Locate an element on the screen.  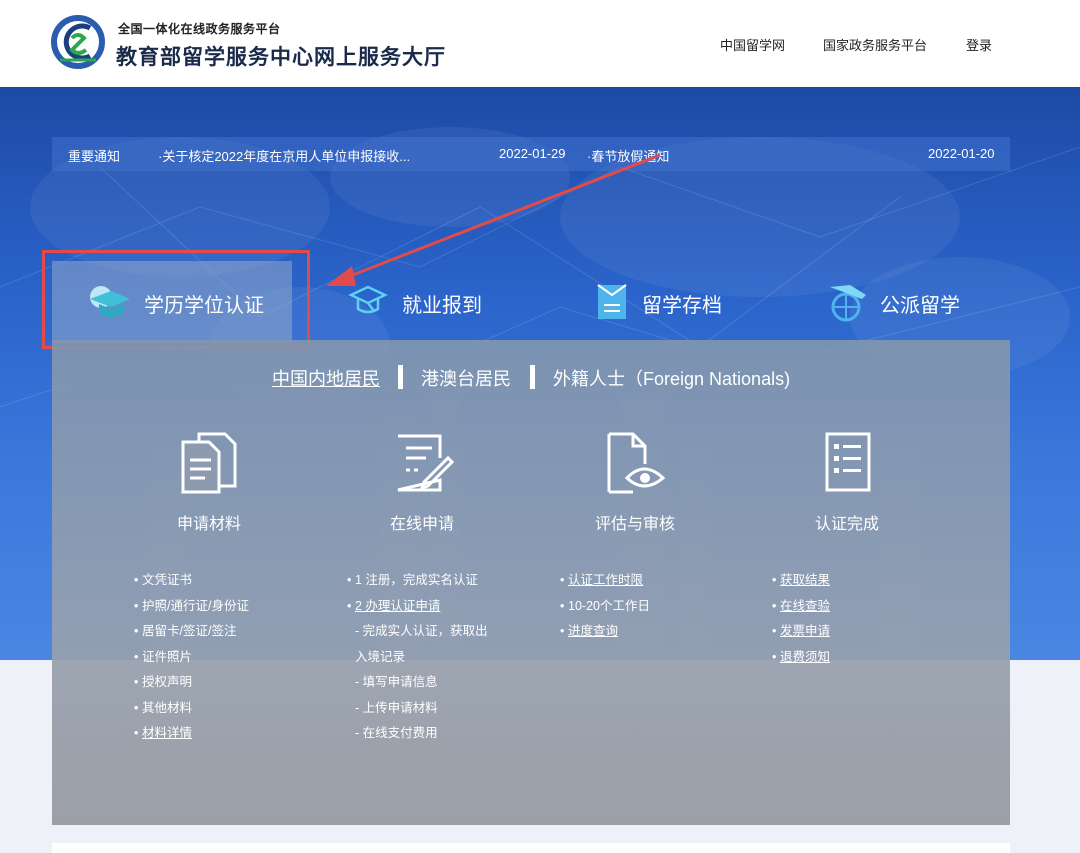
doc-eye-icon is located at coordinates (636, 463).